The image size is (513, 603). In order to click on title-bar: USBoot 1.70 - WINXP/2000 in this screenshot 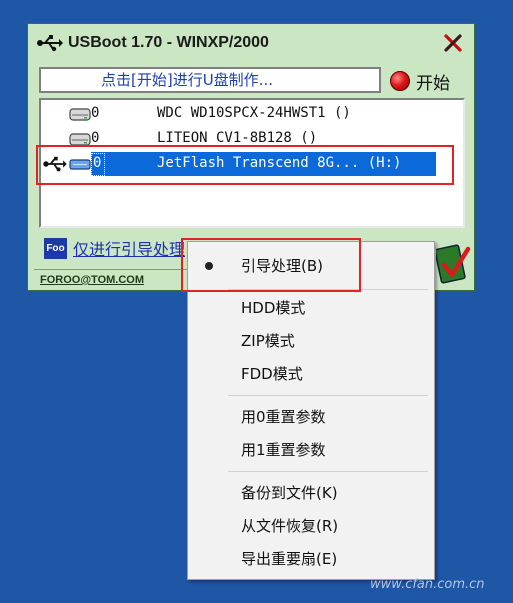, I will do `click(251, 43)`.